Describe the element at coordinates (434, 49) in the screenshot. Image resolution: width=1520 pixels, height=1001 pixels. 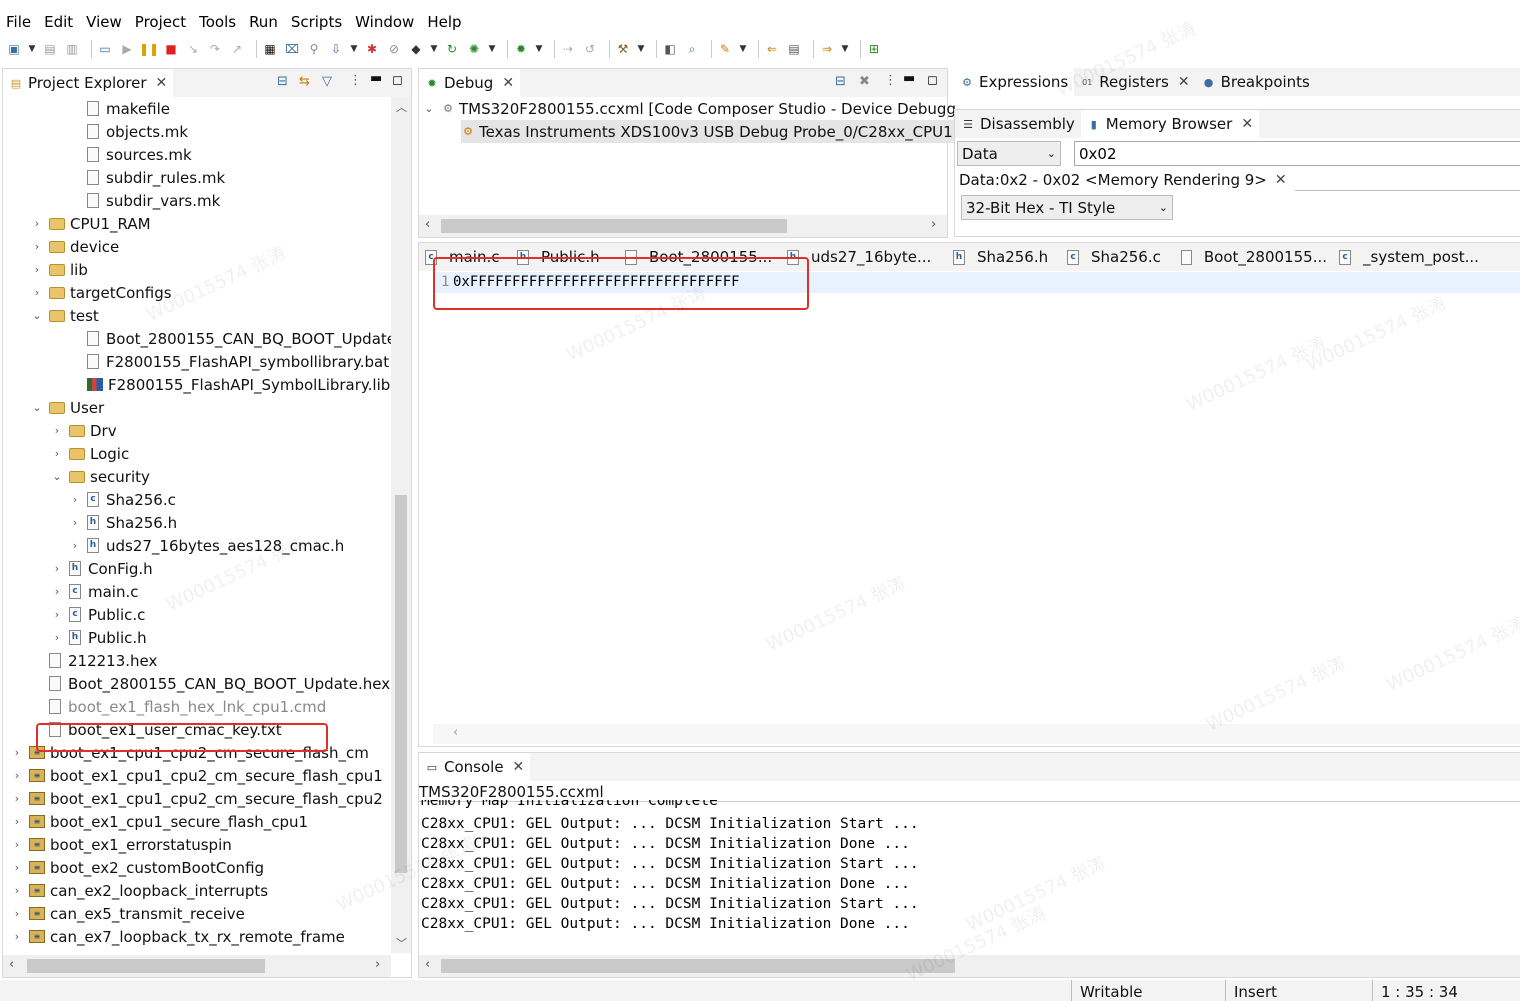
I see `chip-dropdown-icon: ▼` at that location.